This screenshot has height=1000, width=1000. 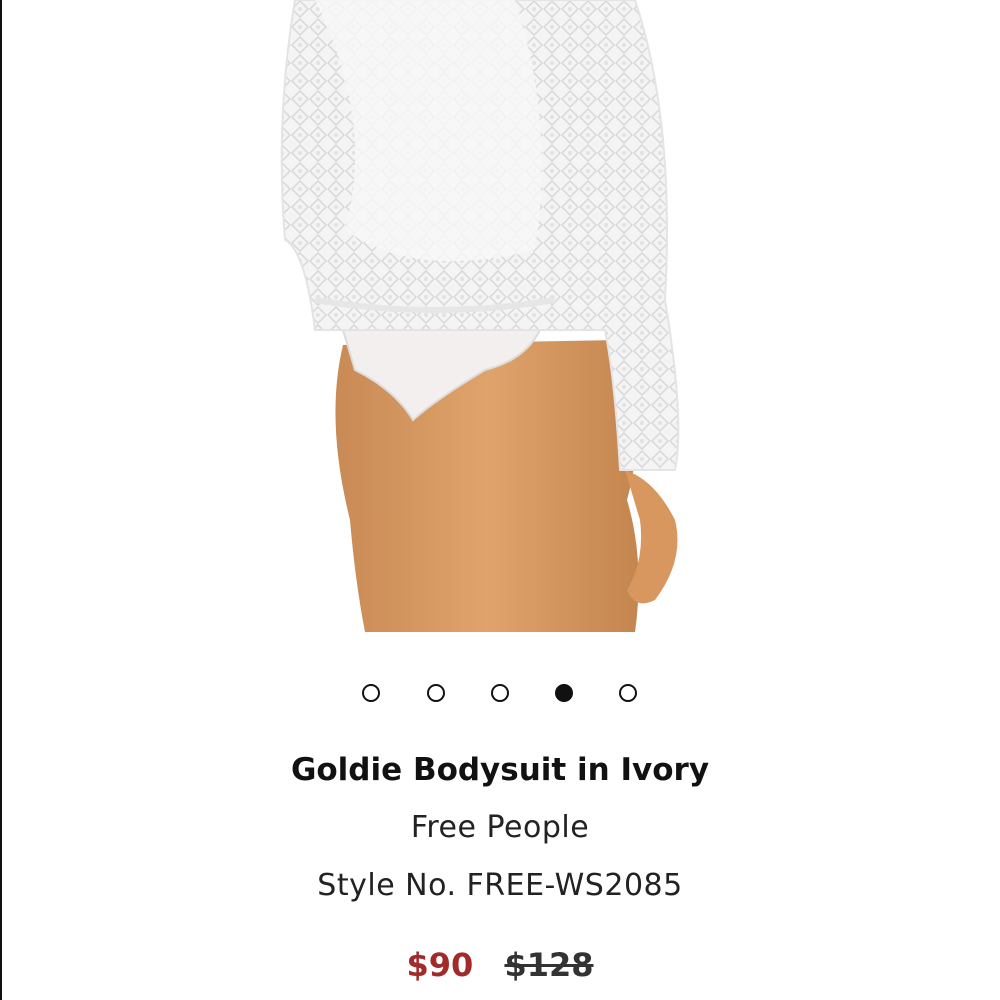 What do you see at coordinates (440, 965) in the screenshot?
I see `sale-price: $90` at bounding box center [440, 965].